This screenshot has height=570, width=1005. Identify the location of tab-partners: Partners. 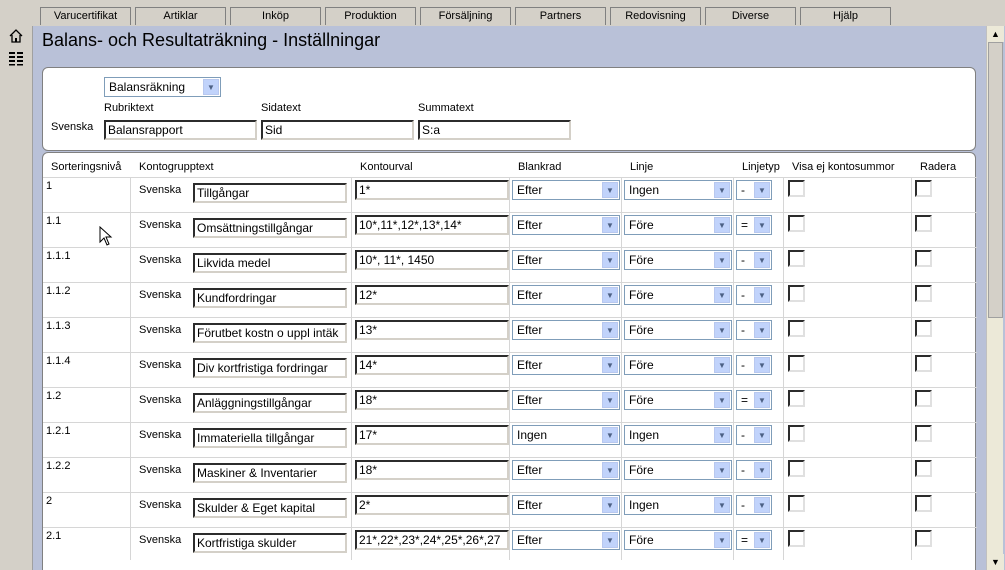
(560, 16).